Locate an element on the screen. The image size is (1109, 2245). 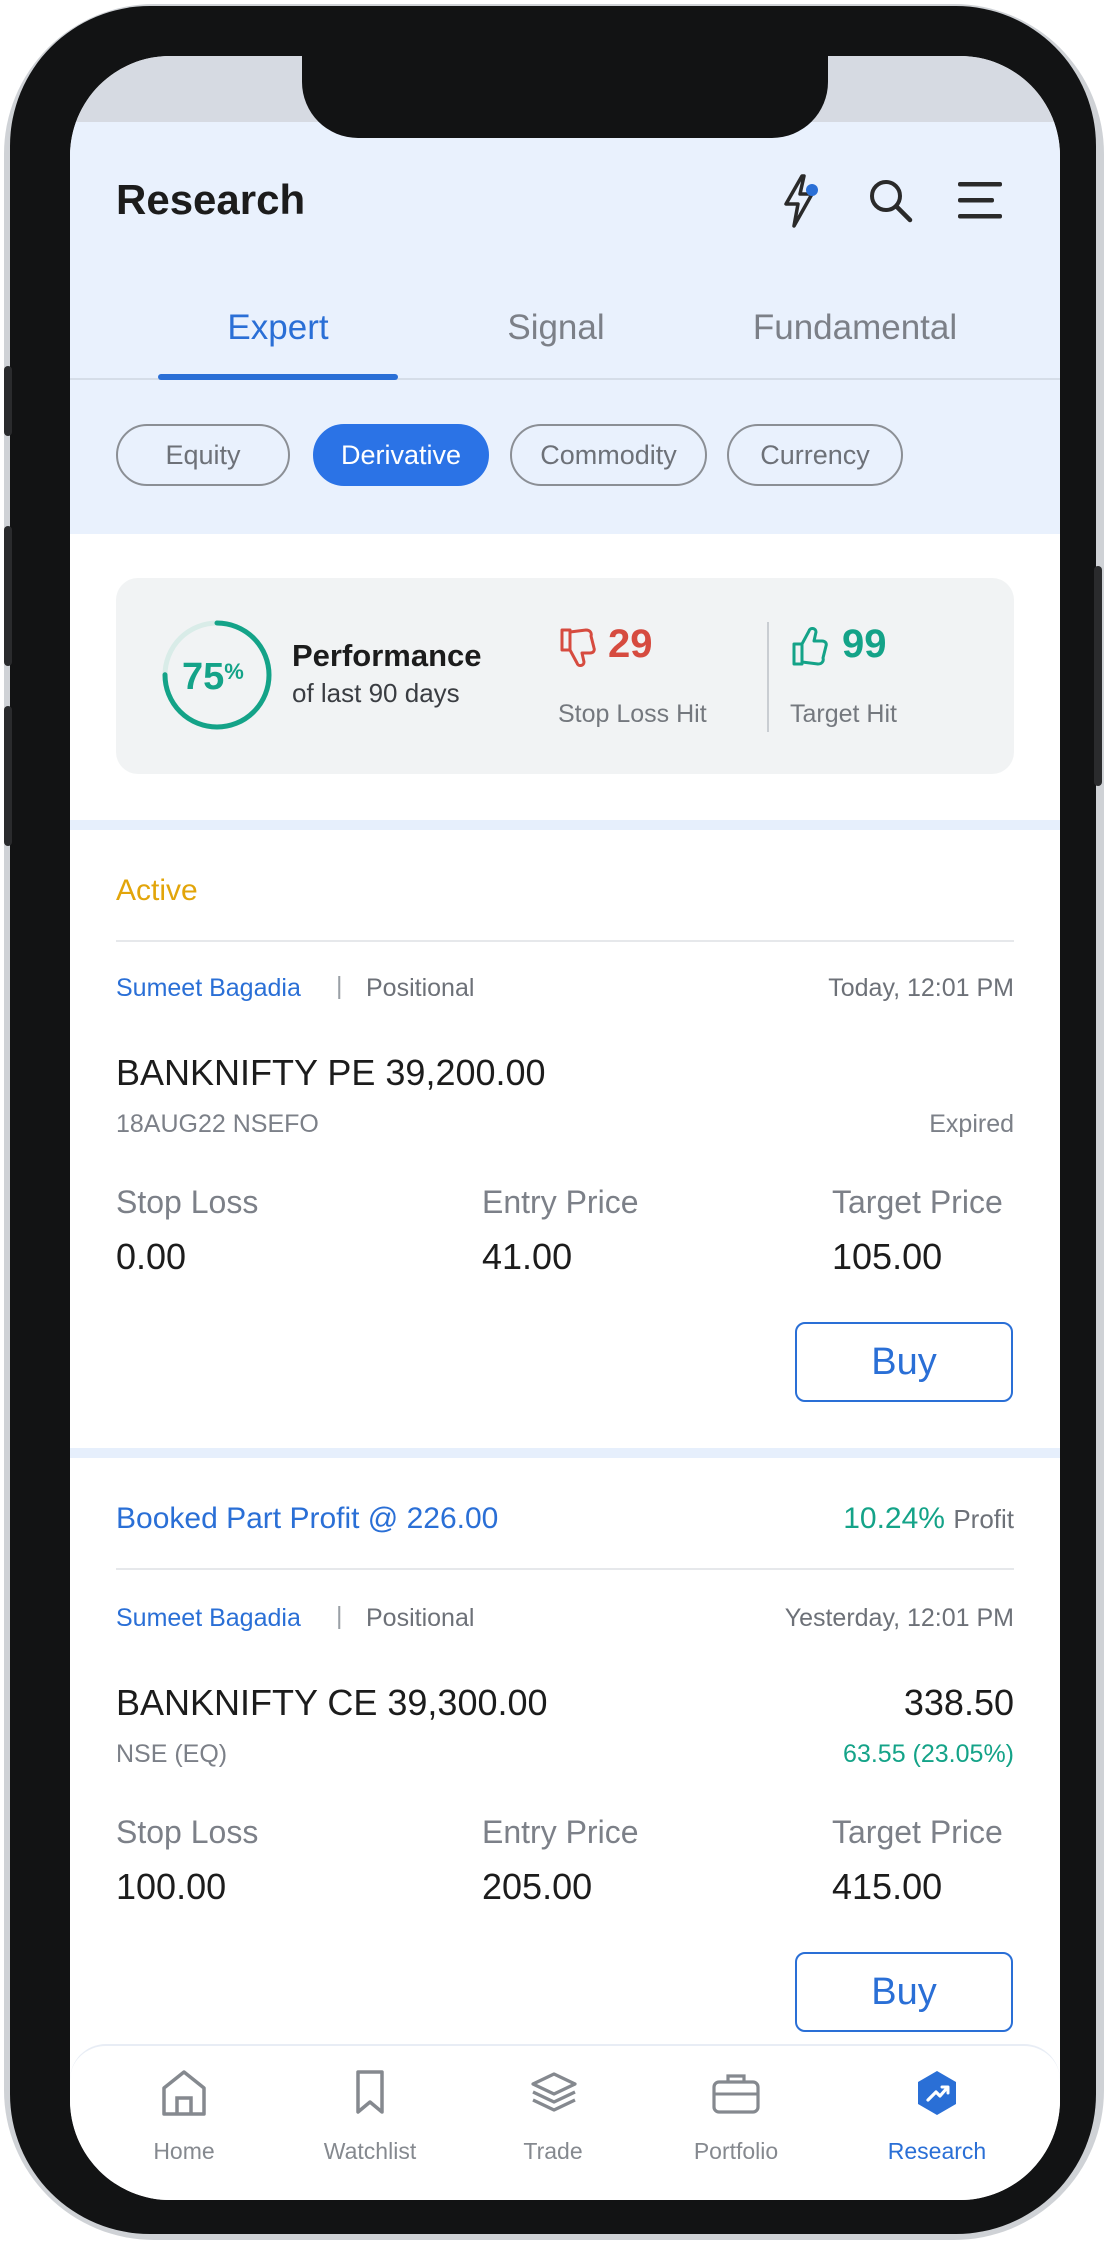
home-icon is located at coordinates (184, 2093).